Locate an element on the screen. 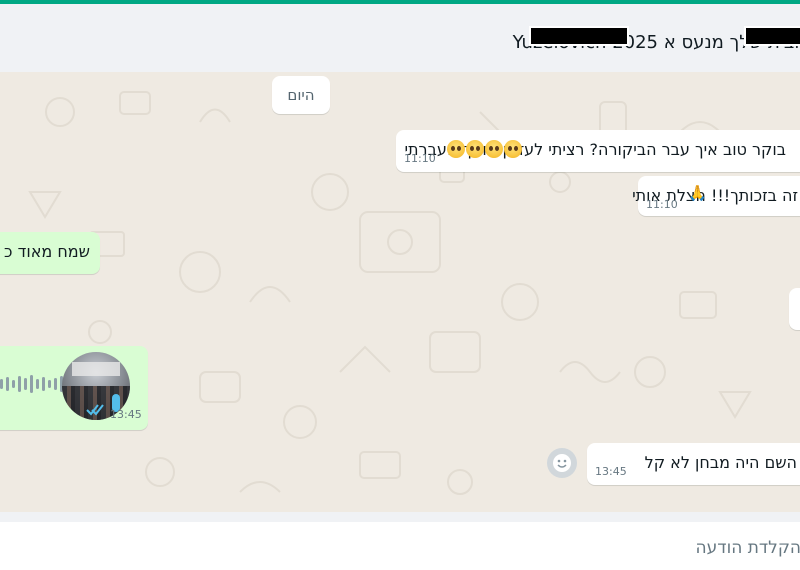 The width and height of the screenshot is (800, 570). double-check-icon is located at coordinates (95, 410).